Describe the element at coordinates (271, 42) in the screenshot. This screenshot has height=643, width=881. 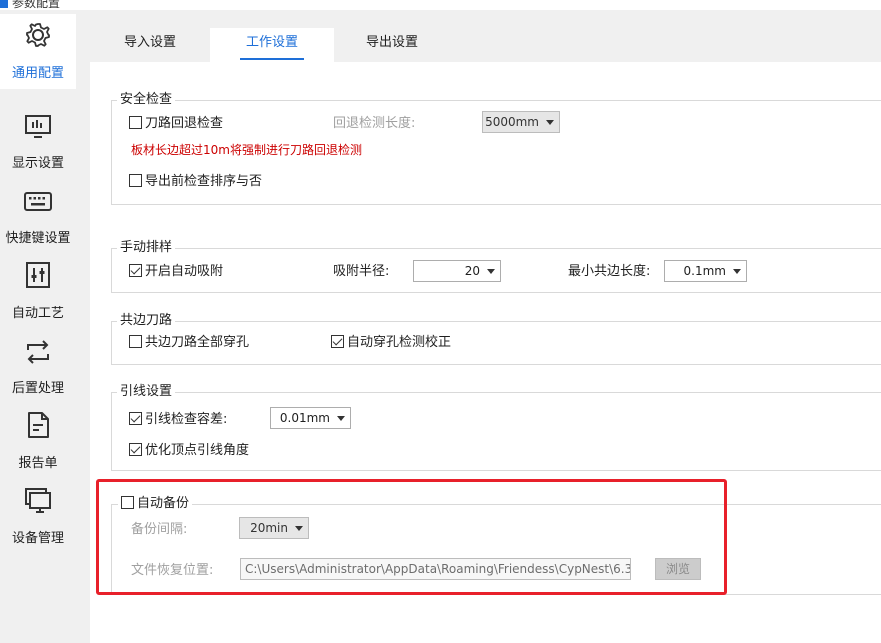
I see `tab-label: 工作设置` at that location.